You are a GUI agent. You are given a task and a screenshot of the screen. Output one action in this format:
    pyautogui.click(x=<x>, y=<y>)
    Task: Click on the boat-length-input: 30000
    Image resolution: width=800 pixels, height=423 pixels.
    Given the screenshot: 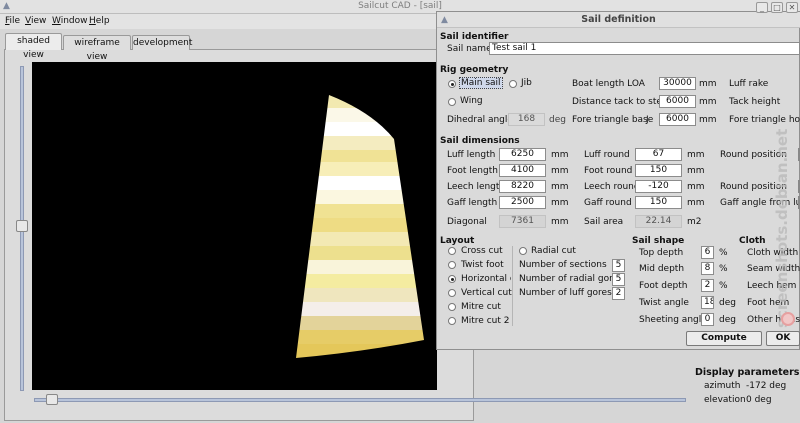 What is the action you would take?
    pyautogui.click(x=677, y=83)
    